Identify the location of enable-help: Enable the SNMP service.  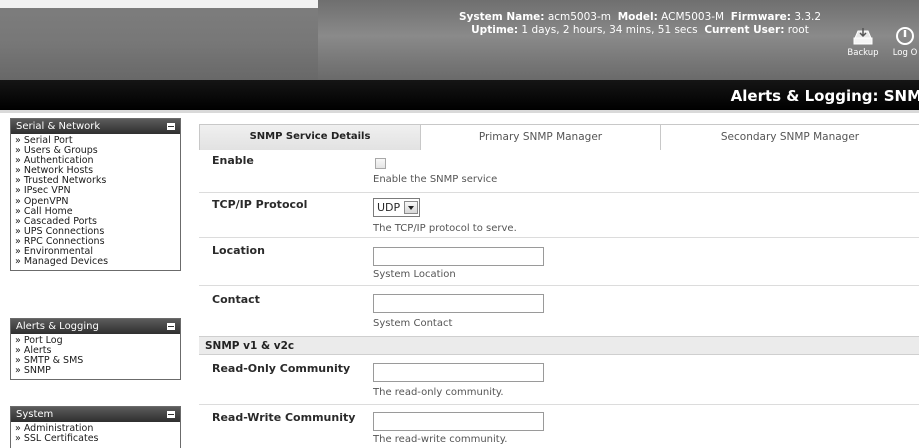
(435, 179).